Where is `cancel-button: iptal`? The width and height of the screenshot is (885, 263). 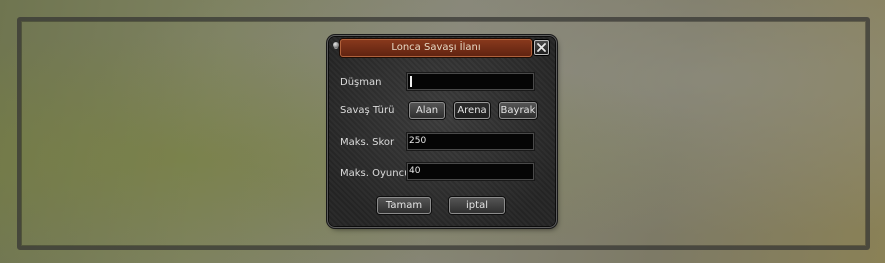 cancel-button: iptal is located at coordinates (477, 205).